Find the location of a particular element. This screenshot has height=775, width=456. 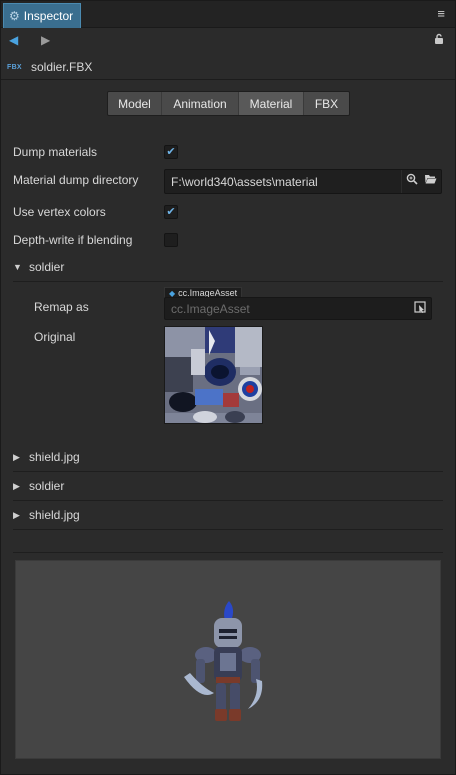

hamburger-menu-icon: ≡ is located at coordinates (441, 13).